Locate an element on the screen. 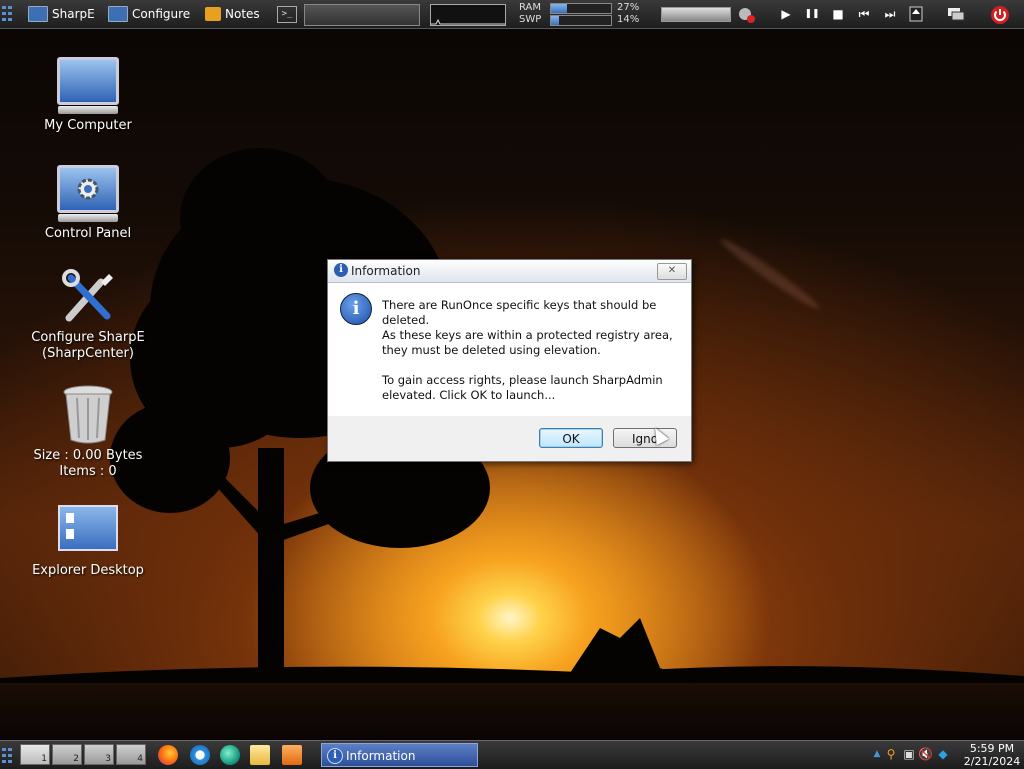 This screenshot has width=1024, height=769. configure-button: Configure is located at coordinates (149, 14).